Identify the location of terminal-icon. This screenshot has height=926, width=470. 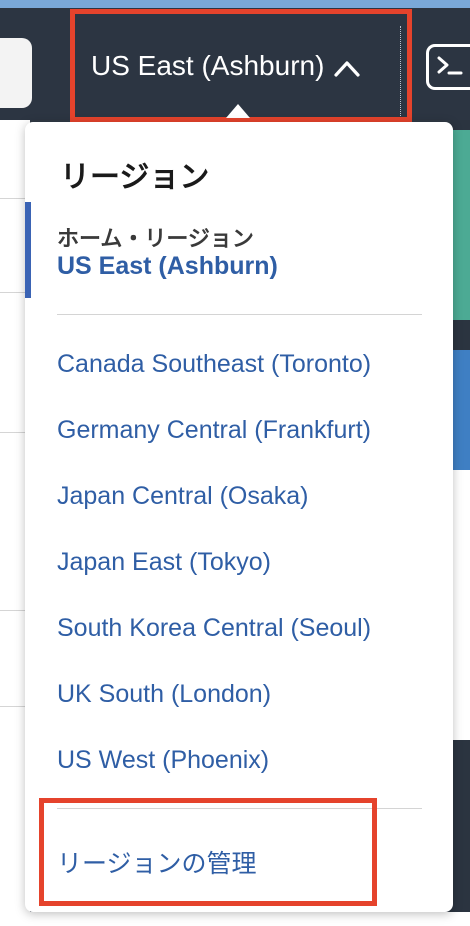
(450, 67).